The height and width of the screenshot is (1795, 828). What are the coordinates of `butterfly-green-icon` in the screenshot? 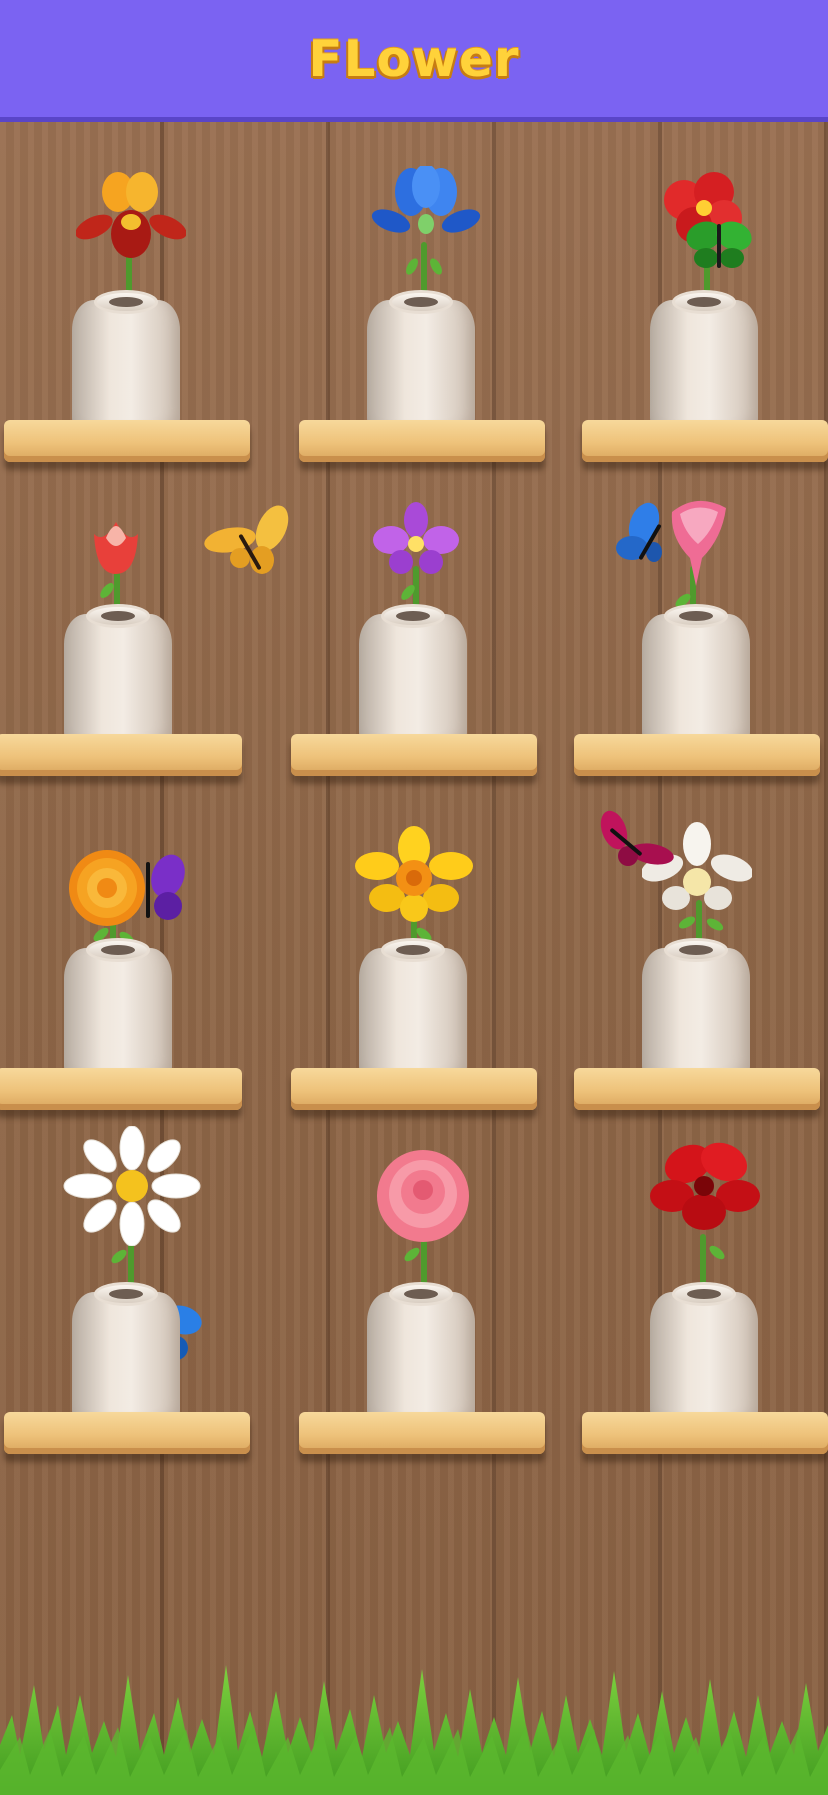 It's located at (719, 244).